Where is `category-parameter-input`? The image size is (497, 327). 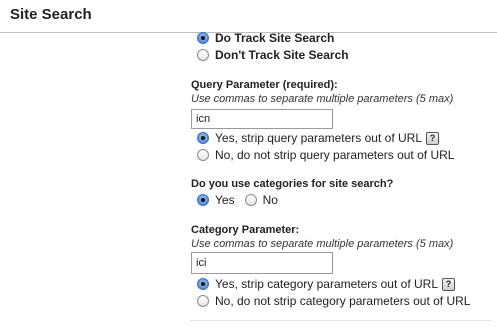
category-parameter-input is located at coordinates (262, 263).